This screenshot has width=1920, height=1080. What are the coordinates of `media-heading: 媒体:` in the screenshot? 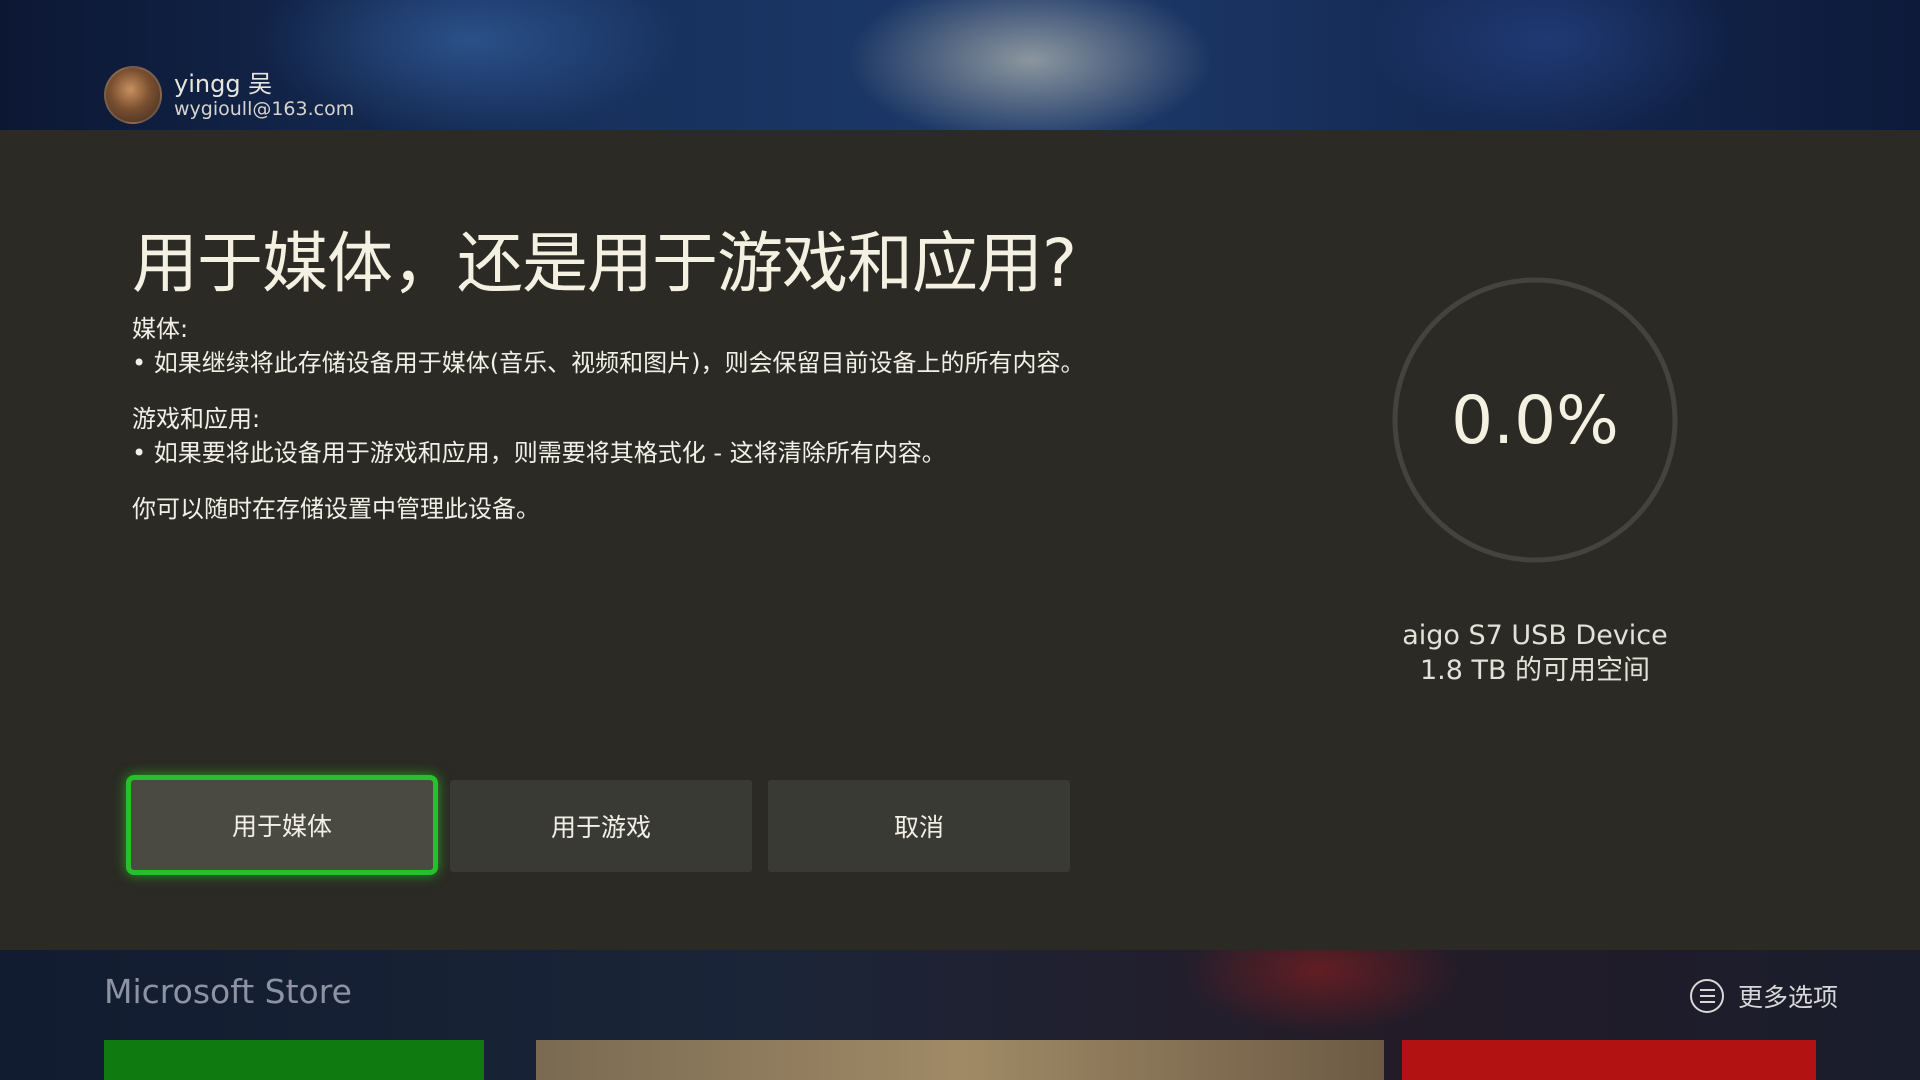 It's located at (160, 329).